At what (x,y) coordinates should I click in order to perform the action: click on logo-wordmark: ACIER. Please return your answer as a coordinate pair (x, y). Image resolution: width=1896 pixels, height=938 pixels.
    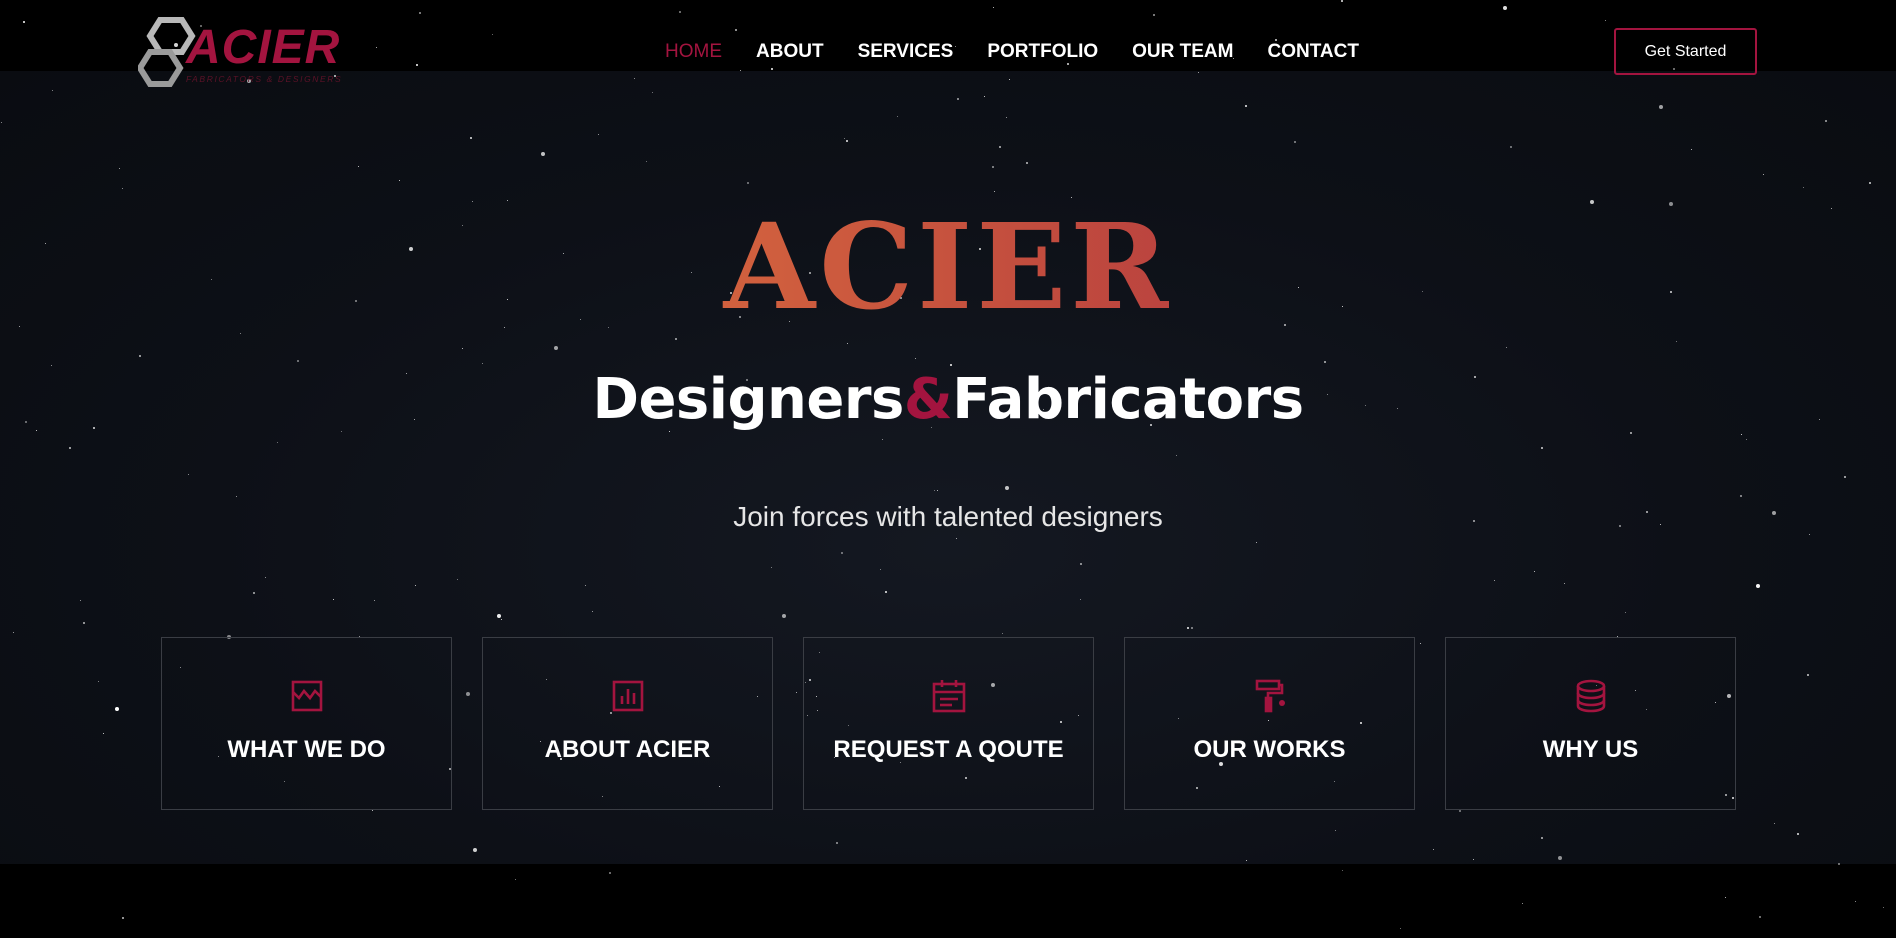
    Looking at the image, I should click on (263, 47).